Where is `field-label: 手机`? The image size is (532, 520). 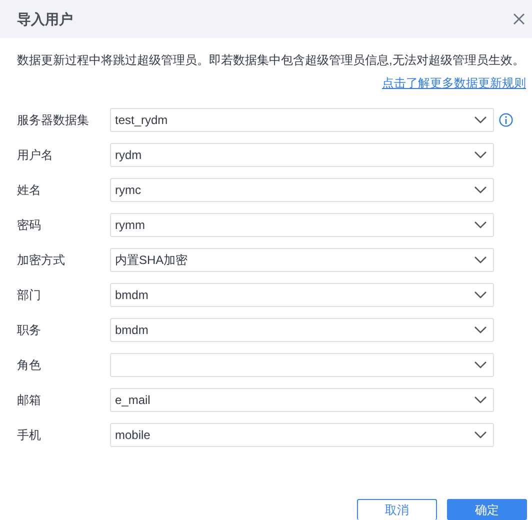
field-label: 手机 is located at coordinates (29, 435).